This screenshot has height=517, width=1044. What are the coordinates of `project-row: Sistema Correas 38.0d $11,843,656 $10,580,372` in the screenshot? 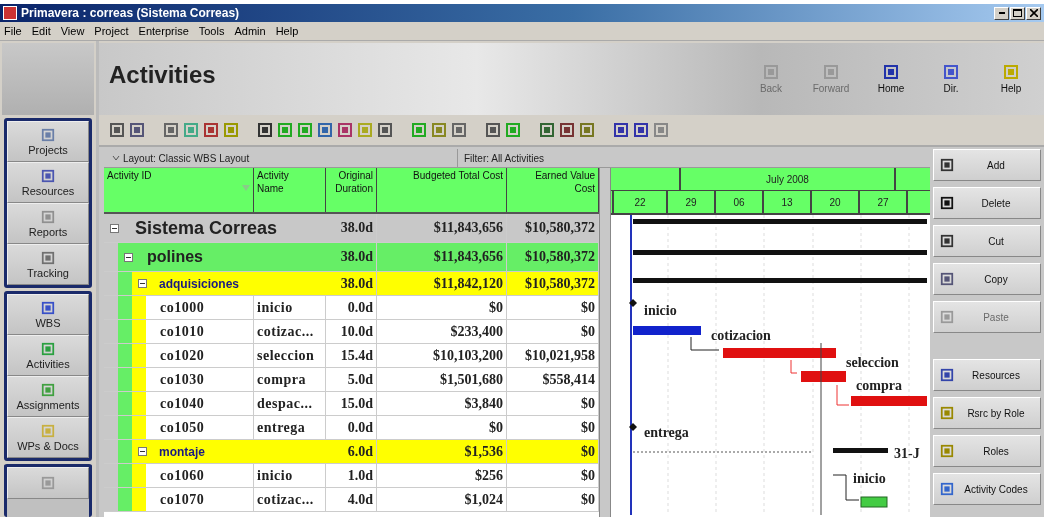 It's located at (351, 228).